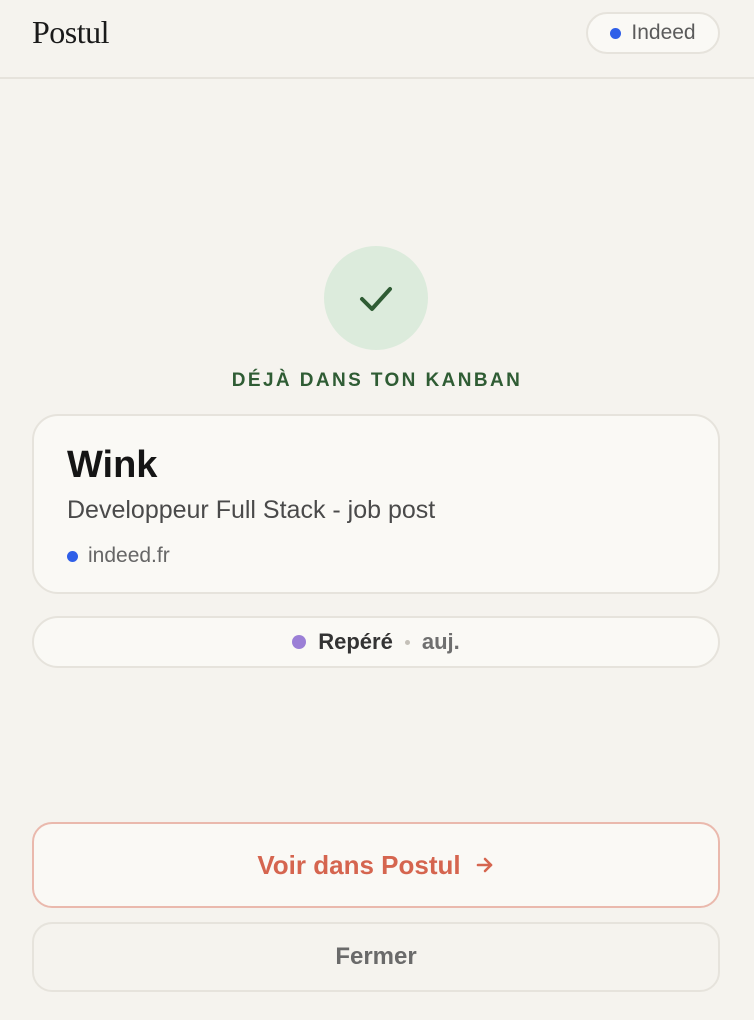  Describe the element at coordinates (359, 864) in the screenshot. I see `view-in-postul-label: Voir dans Postul` at that location.